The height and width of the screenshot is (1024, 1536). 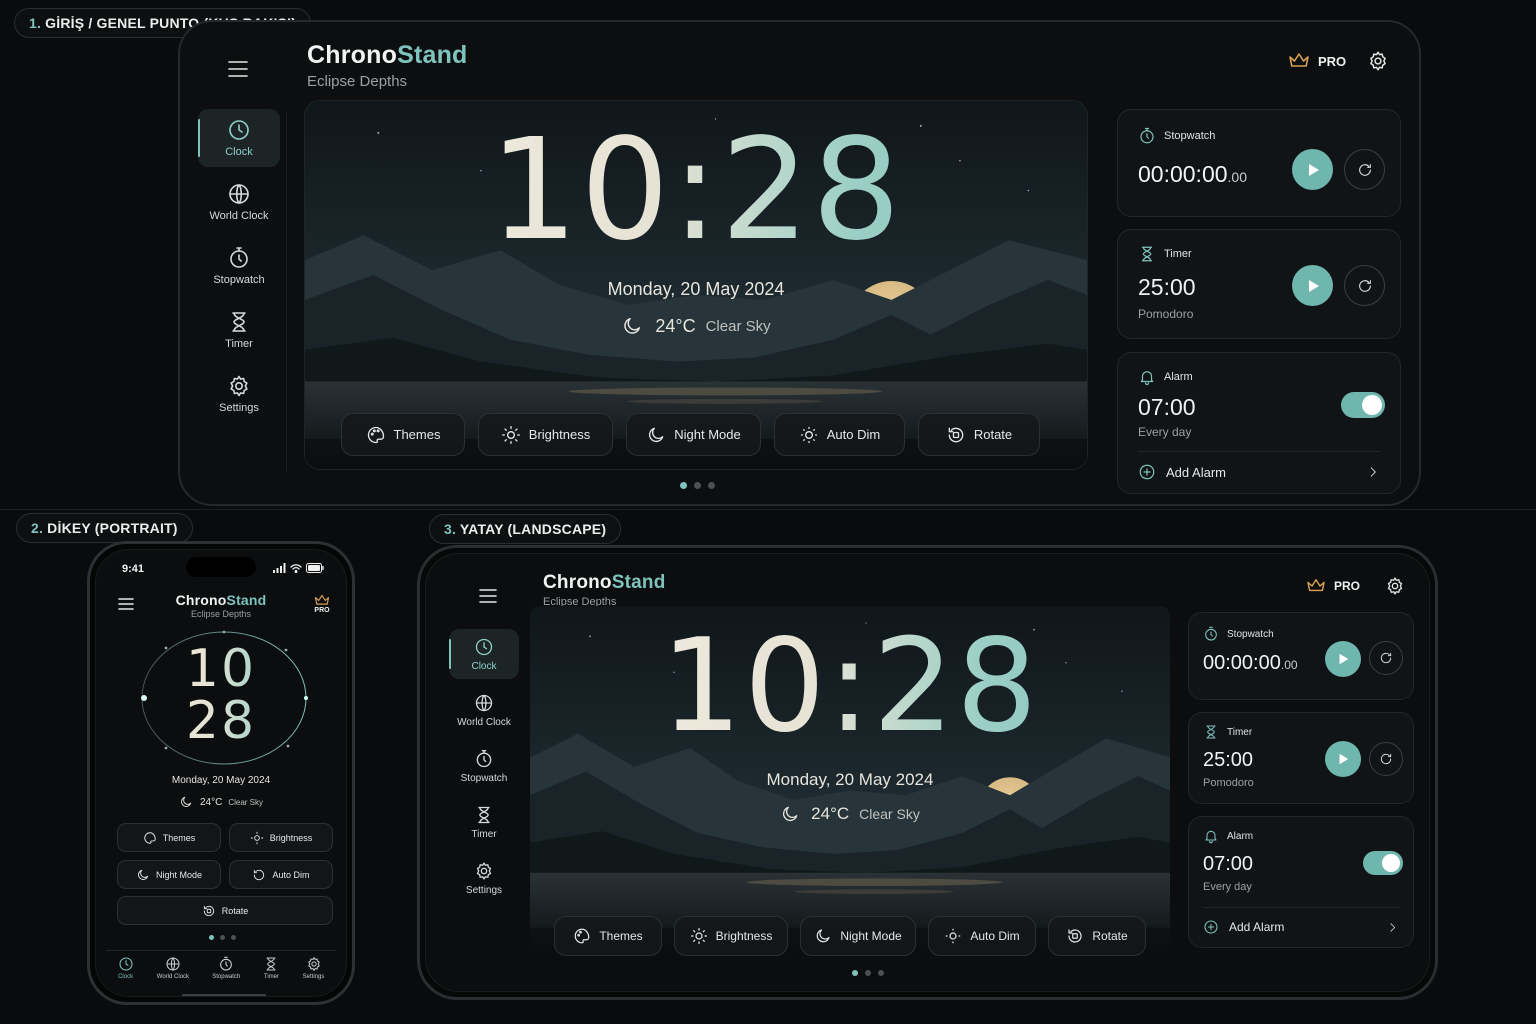 What do you see at coordinates (221, 802) in the screenshot?
I see `weather-row: 24°C Clear Sky` at bounding box center [221, 802].